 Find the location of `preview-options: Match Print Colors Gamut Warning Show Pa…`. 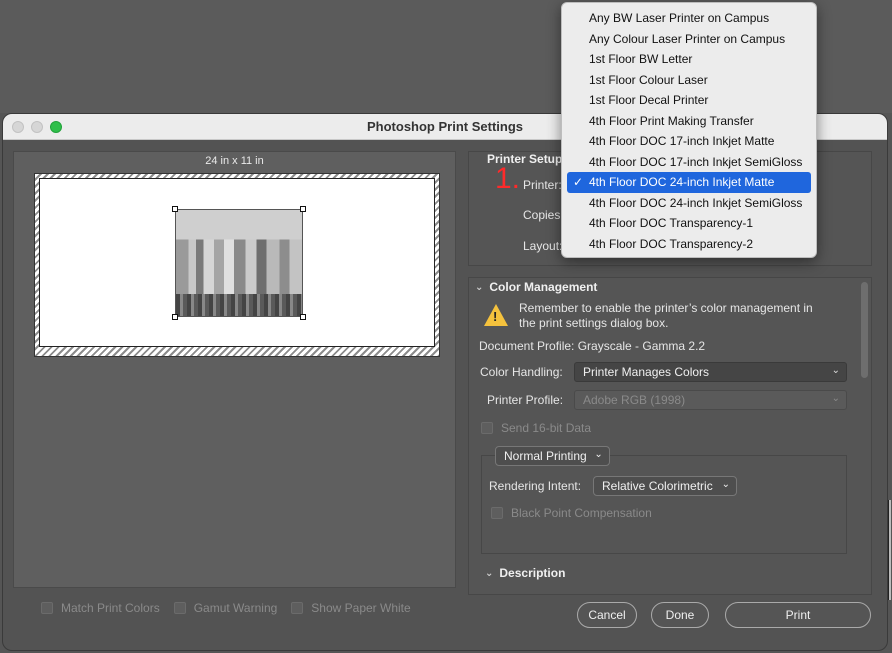

preview-options: Match Print Colors Gamut Warning Show Pa… is located at coordinates (226, 608).